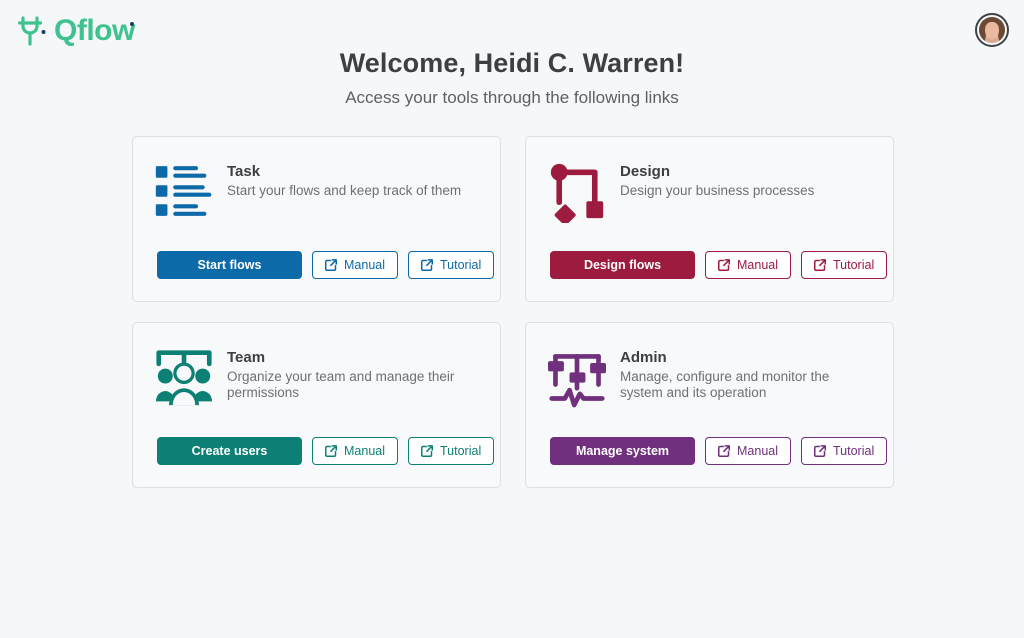 The image size is (1024, 638). I want to click on brand-logo: Qflow, so click(76, 31).